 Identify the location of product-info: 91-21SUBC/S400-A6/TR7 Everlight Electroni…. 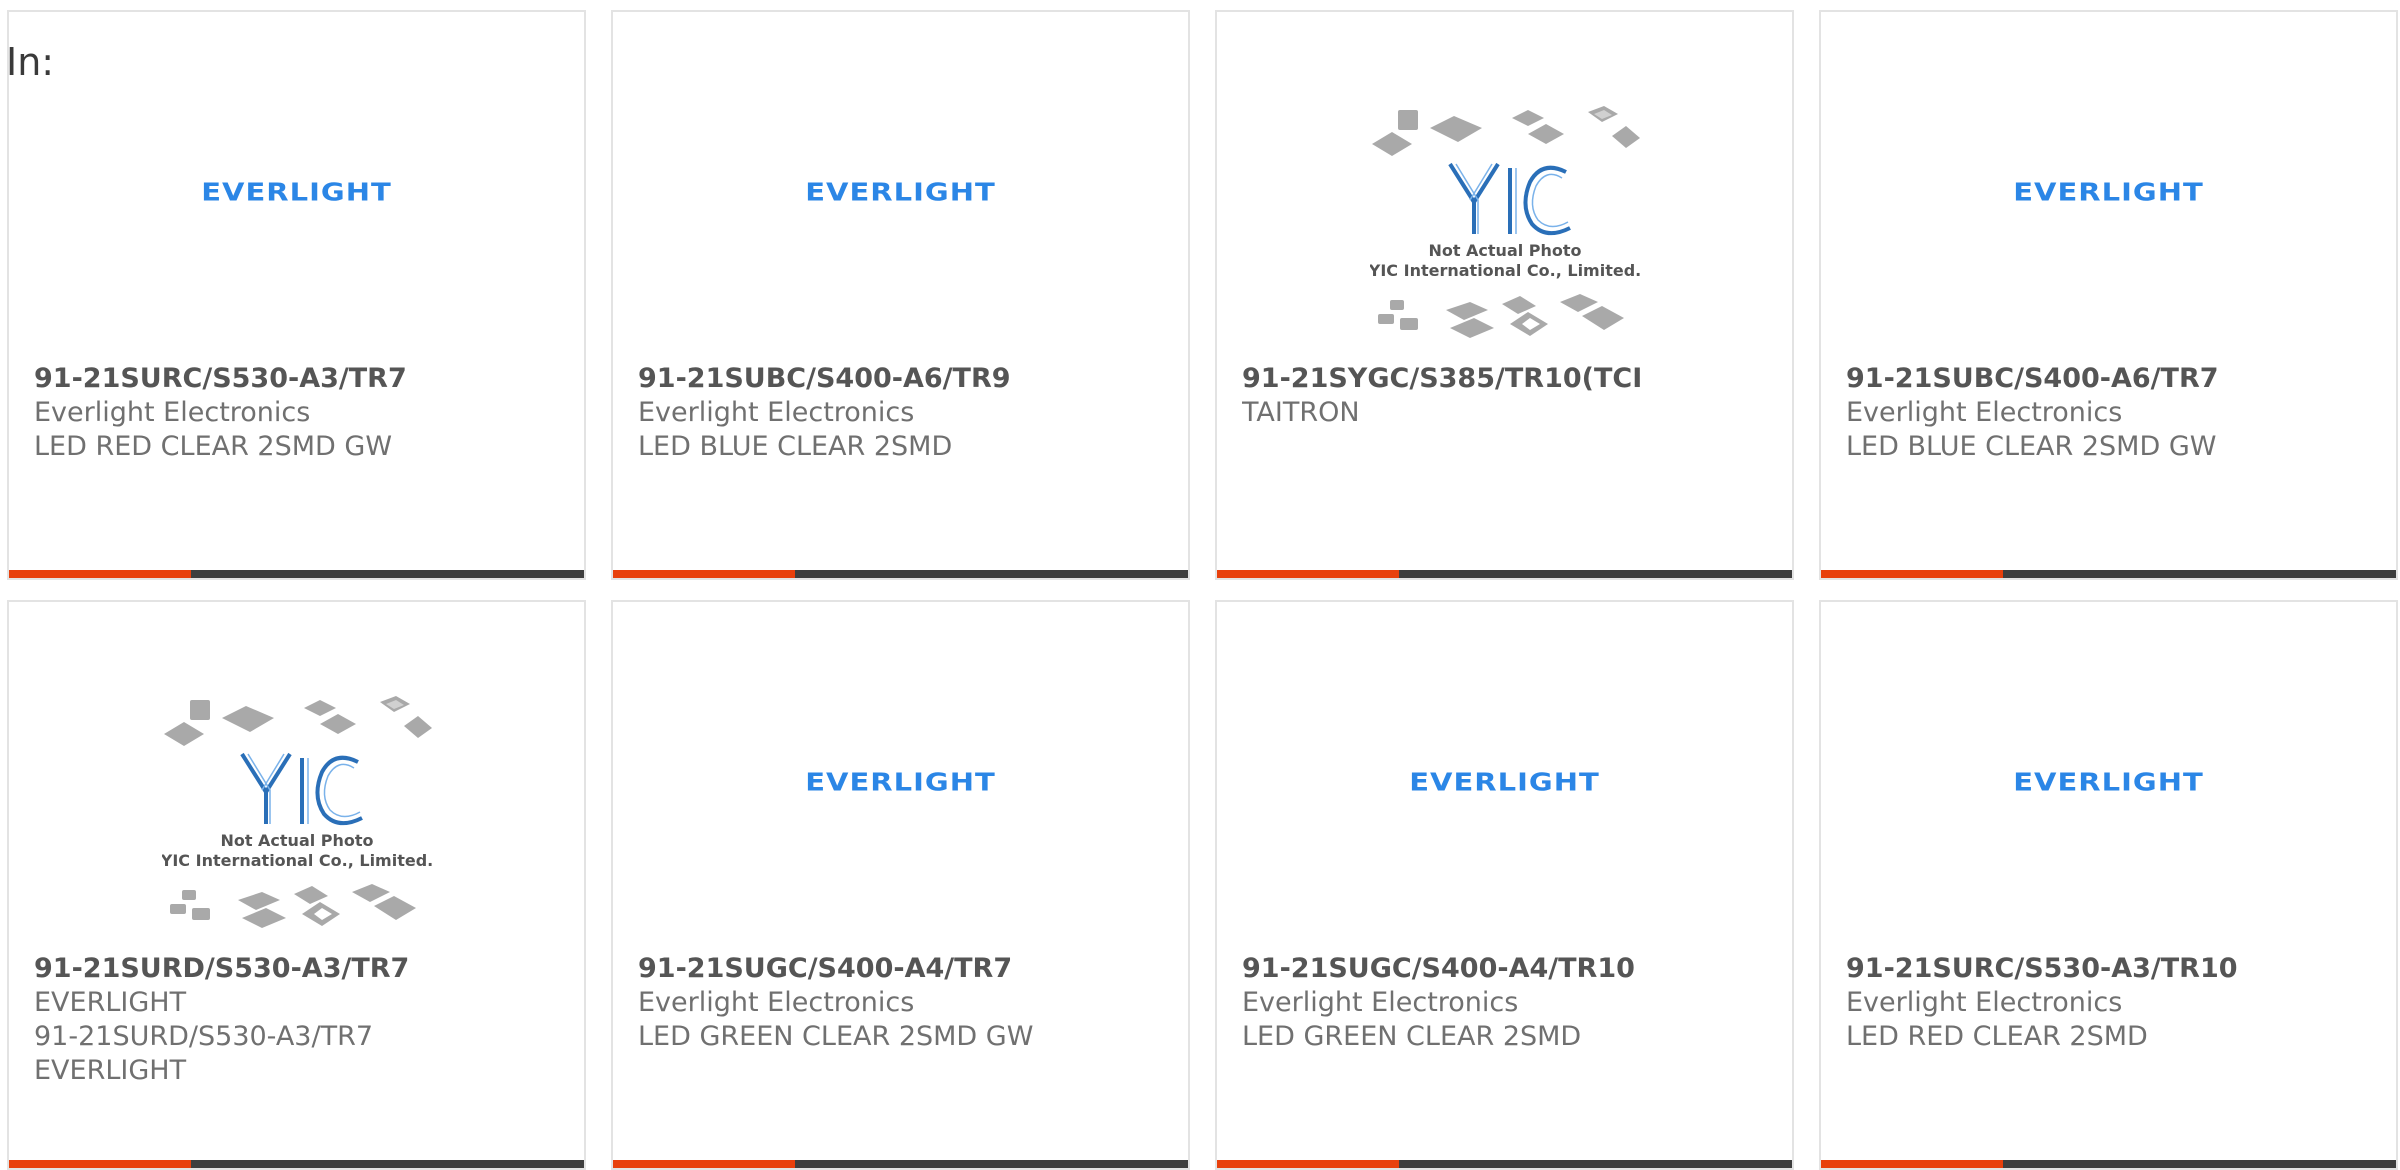
(2116, 413).